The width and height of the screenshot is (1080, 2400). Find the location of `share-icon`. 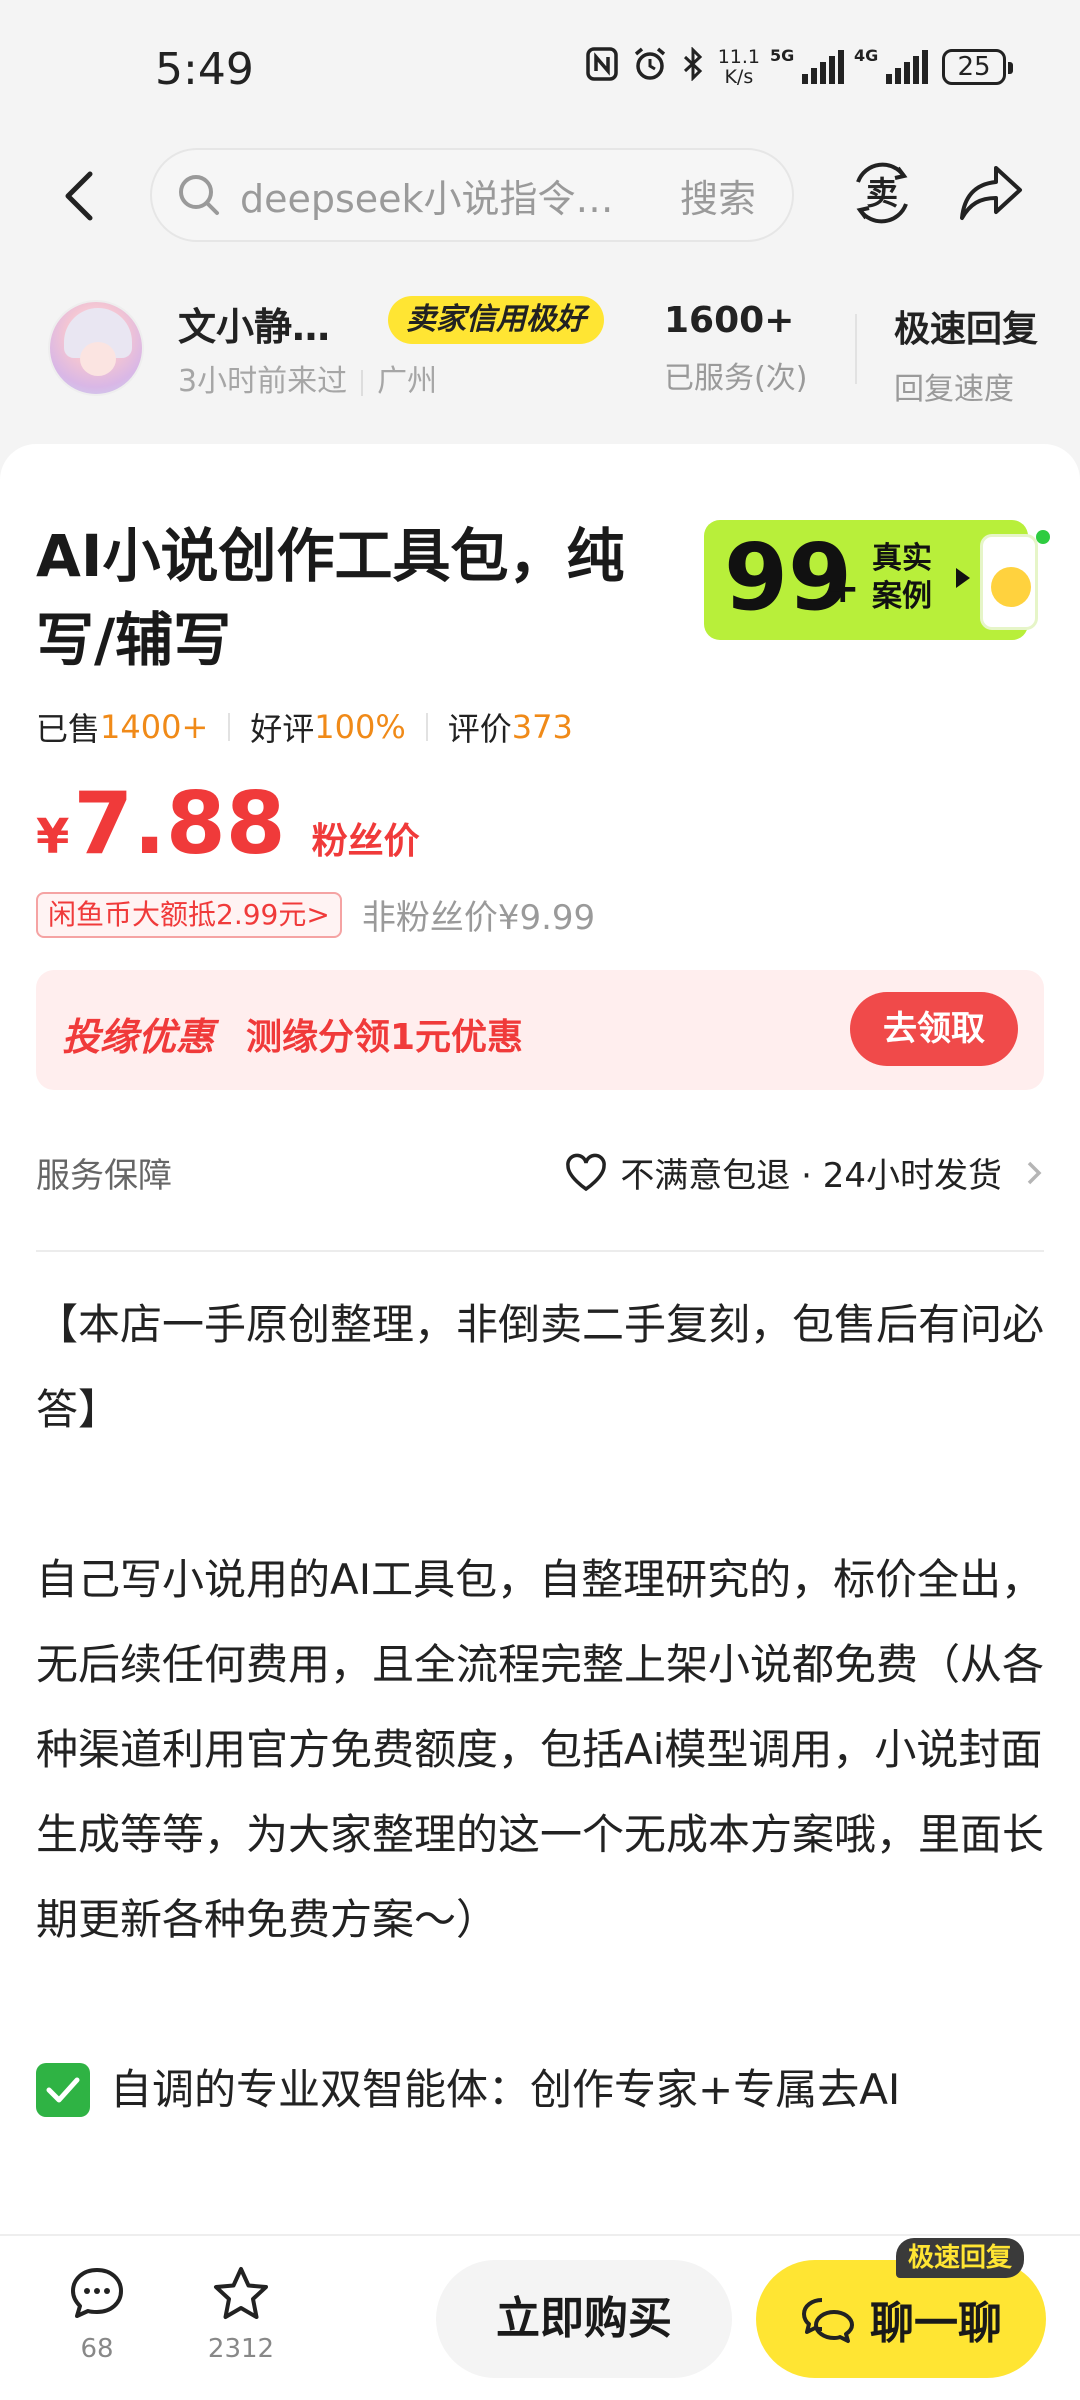

share-icon is located at coordinates (991, 192).